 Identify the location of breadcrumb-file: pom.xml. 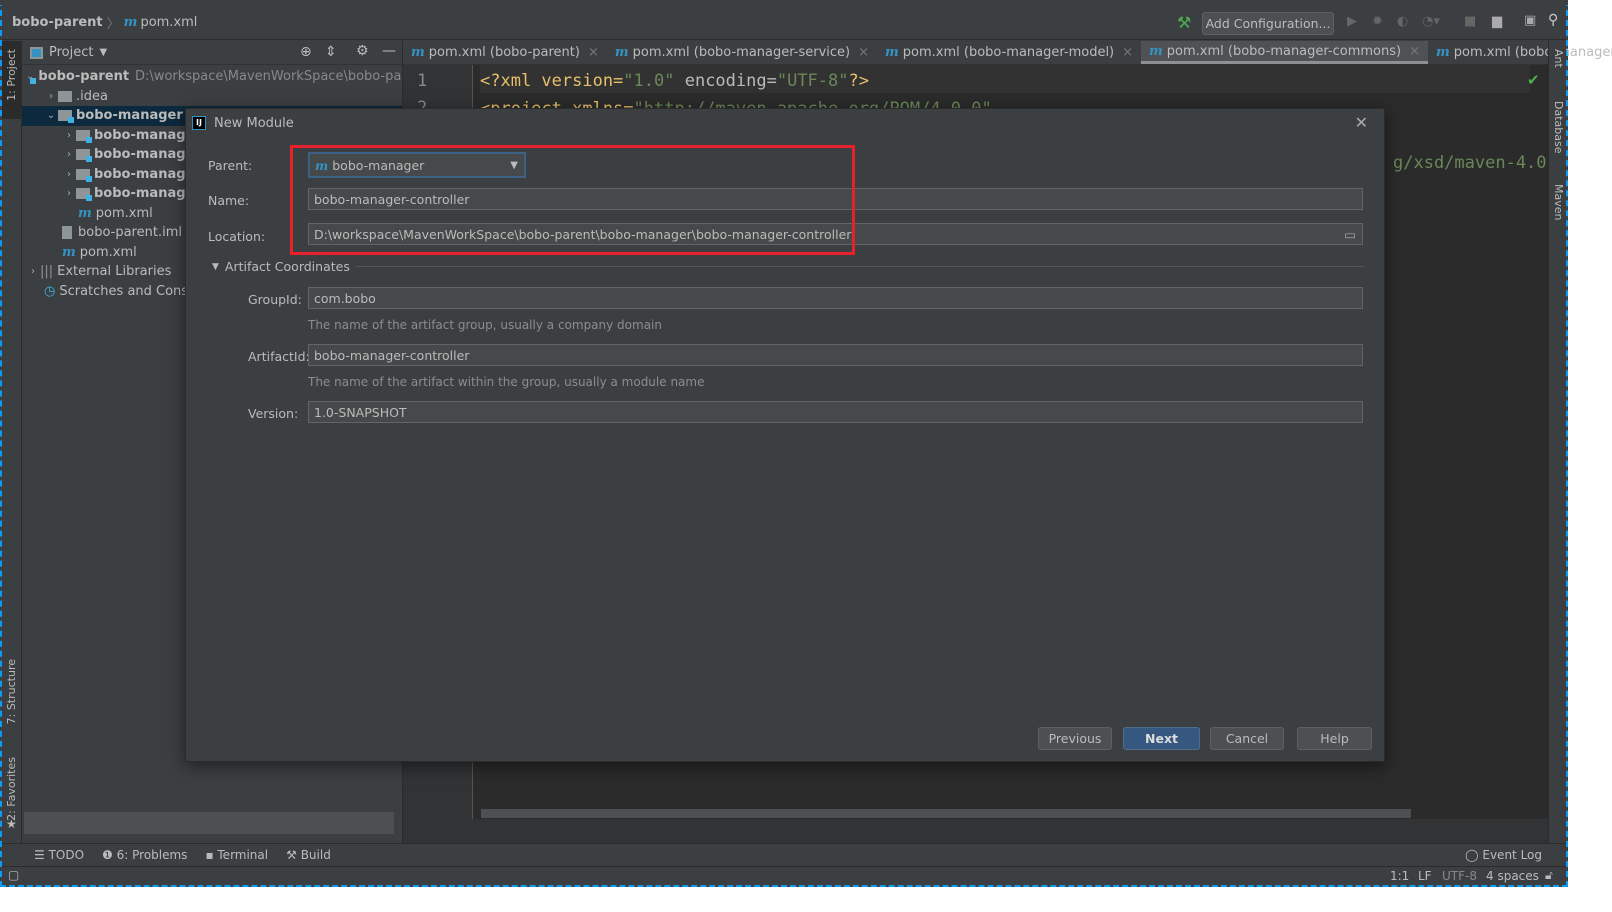
(168, 22).